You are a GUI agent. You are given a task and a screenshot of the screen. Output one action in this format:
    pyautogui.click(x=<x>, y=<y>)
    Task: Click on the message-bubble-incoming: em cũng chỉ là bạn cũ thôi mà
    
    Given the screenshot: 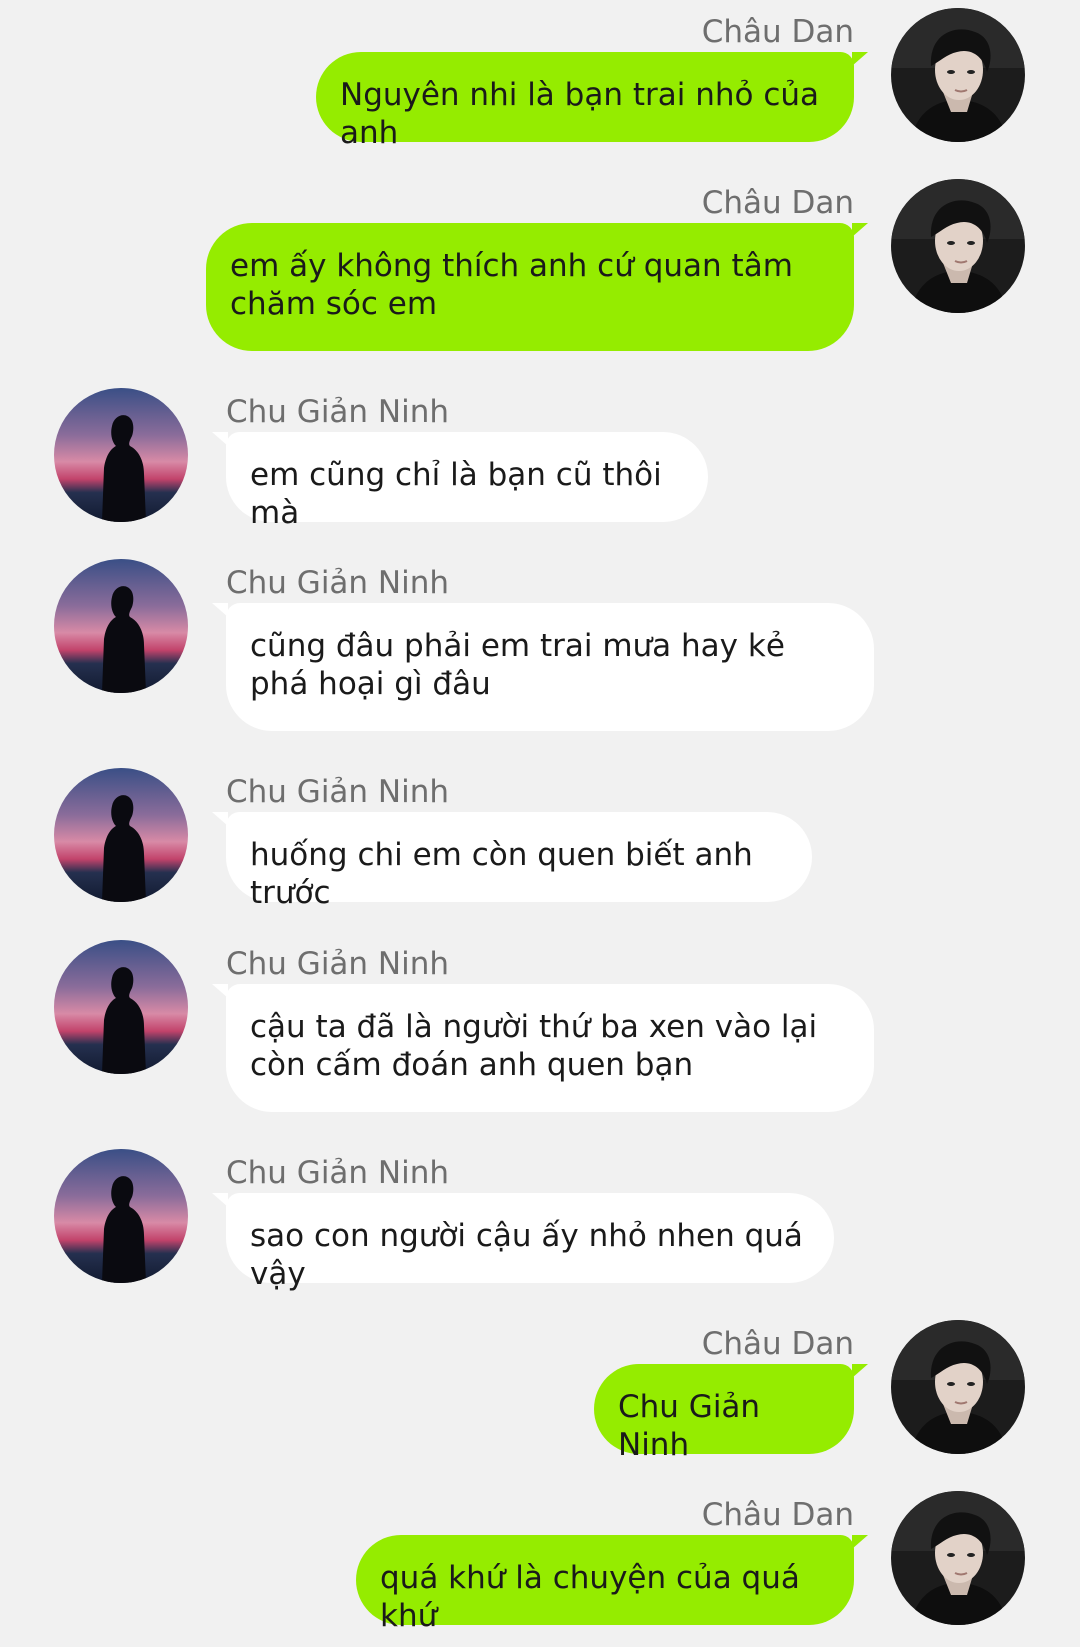 What is the action you would take?
    pyautogui.click(x=460, y=481)
    